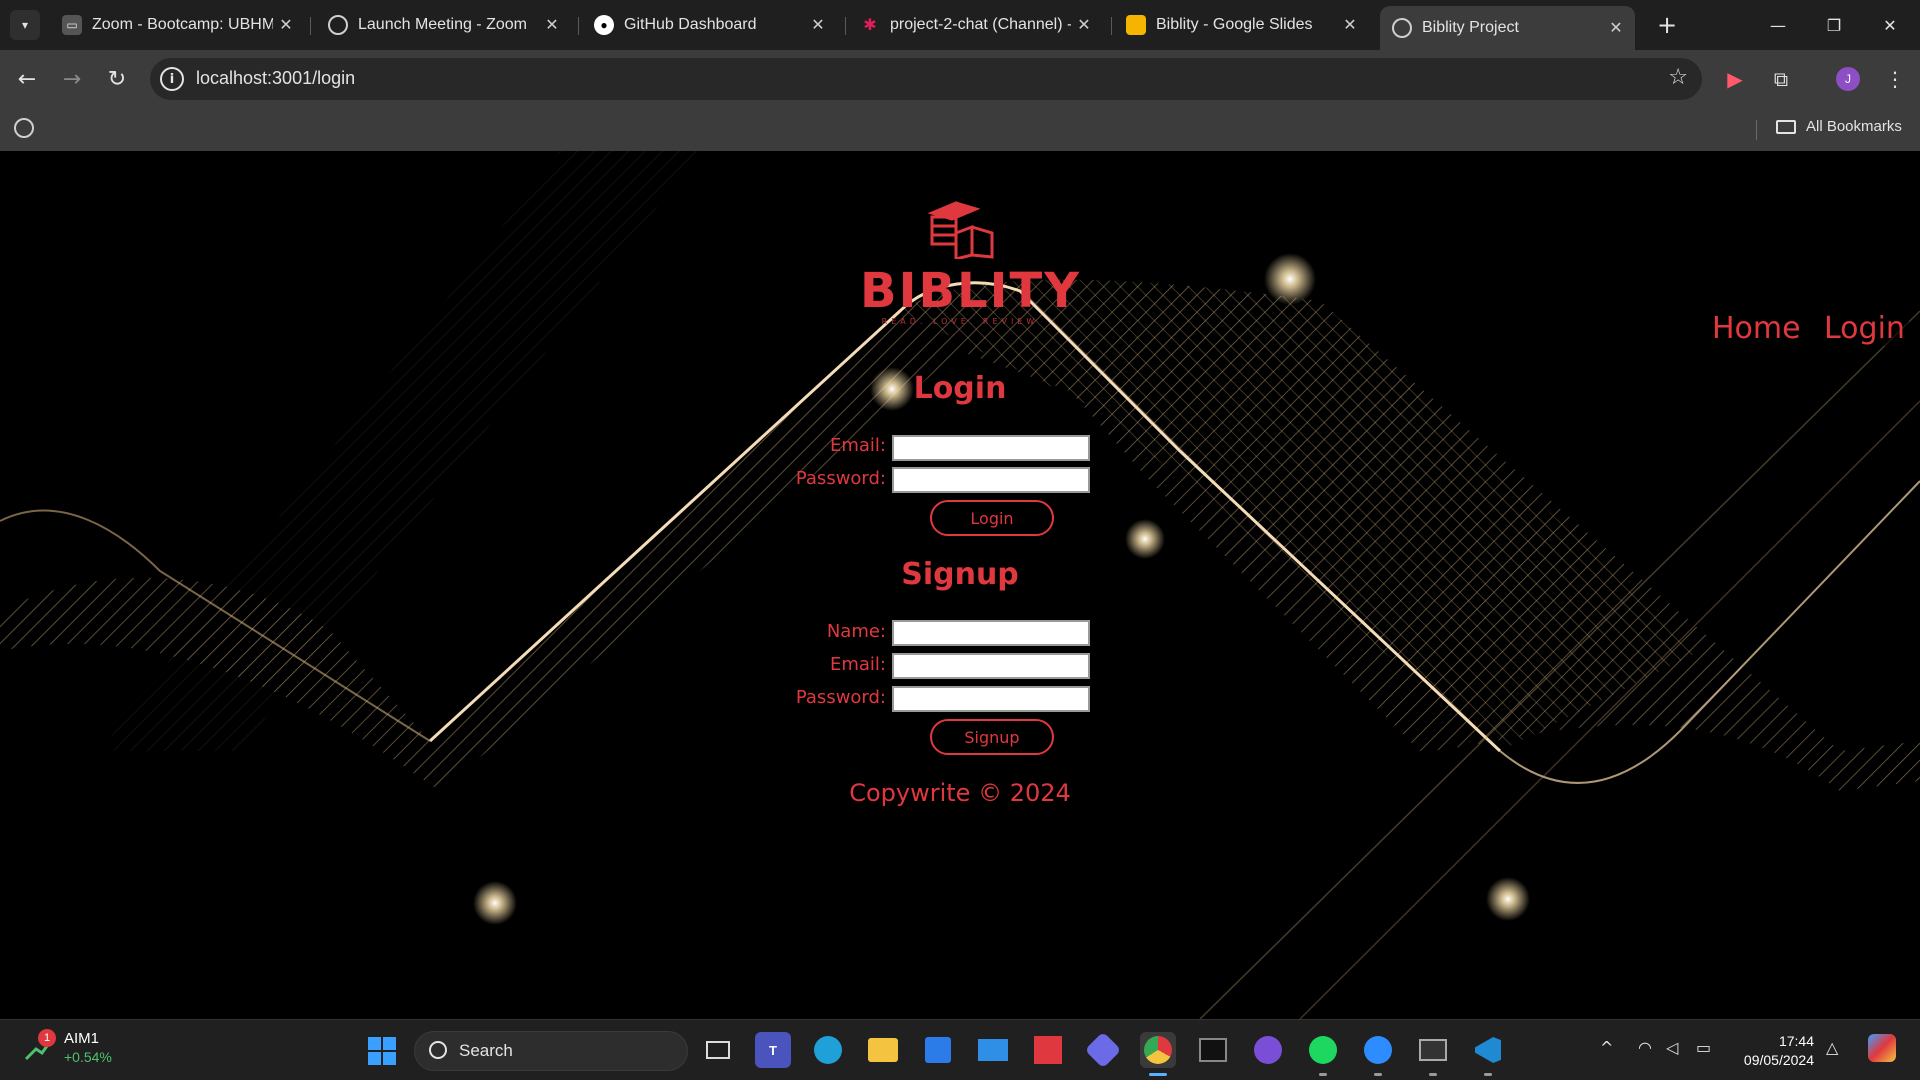 Image resolution: width=1920 pixels, height=1080 pixels. I want to click on tab-search-button: ▾, so click(25, 25).